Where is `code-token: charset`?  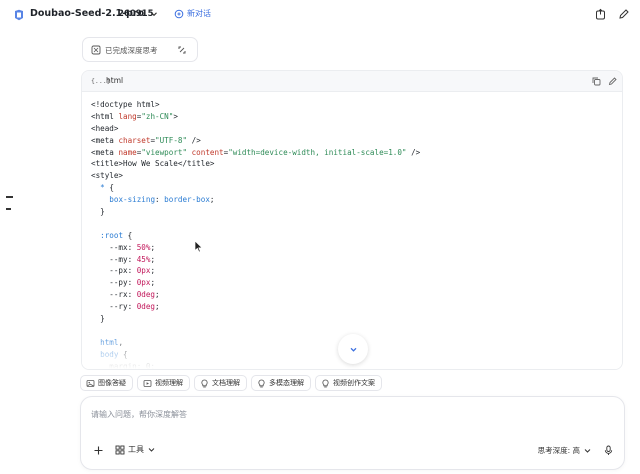 code-token: charset is located at coordinates (134, 140).